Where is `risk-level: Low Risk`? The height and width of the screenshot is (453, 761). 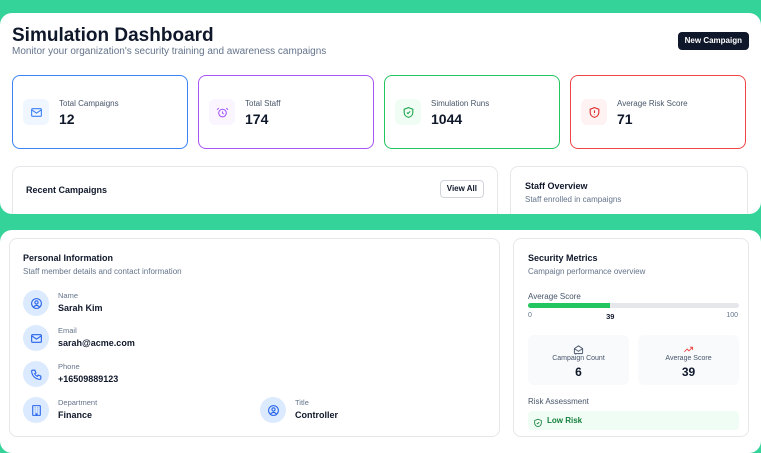
risk-level: Low Risk is located at coordinates (565, 420).